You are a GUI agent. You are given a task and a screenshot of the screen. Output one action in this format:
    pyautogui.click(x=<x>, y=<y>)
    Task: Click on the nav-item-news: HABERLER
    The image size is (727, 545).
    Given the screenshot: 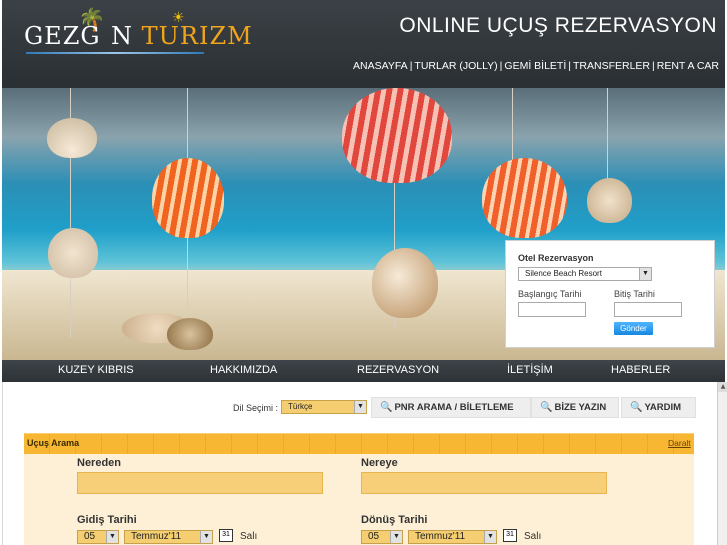 What is the action you would take?
    pyautogui.click(x=640, y=370)
    